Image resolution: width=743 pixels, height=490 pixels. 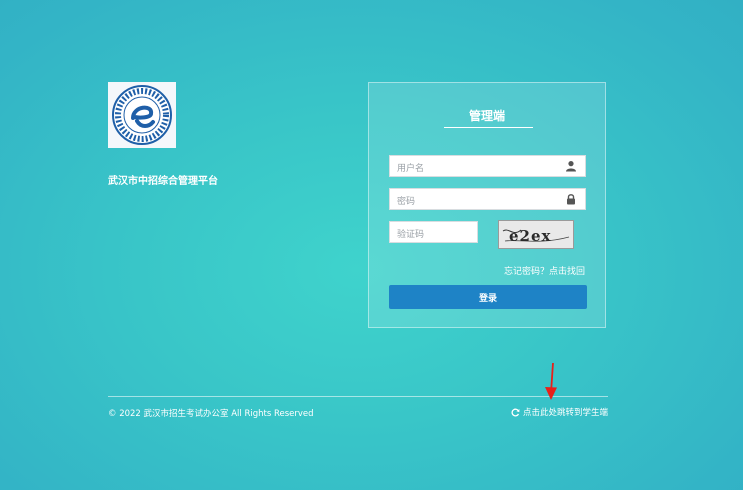 I want to click on forgot-password-link: 忘记密码？点击找回, so click(x=544, y=270).